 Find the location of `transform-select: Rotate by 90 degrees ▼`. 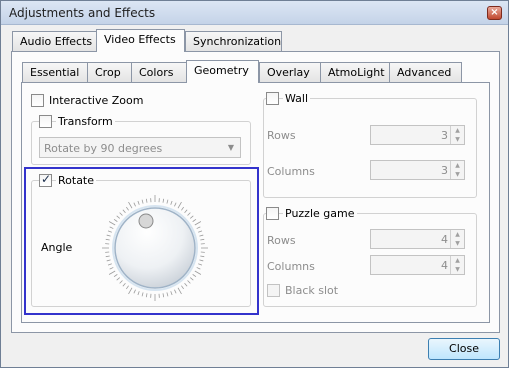

transform-select: Rotate by 90 degrees ▼ is located at coordinates (140, 147).